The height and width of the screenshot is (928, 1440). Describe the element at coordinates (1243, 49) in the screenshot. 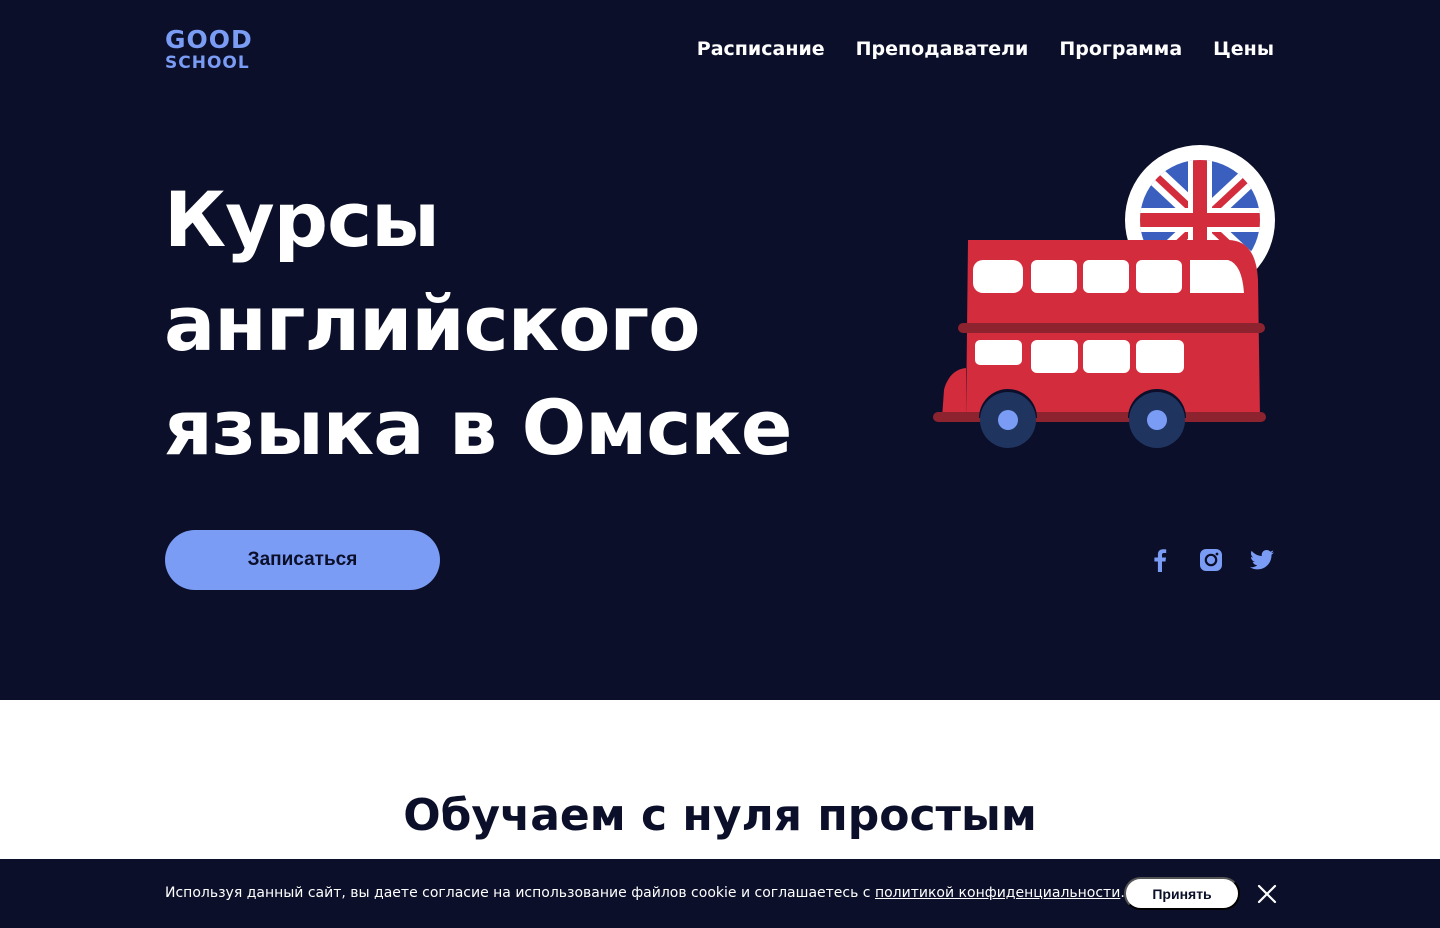

I see `nav-prices: Цены` at that location.